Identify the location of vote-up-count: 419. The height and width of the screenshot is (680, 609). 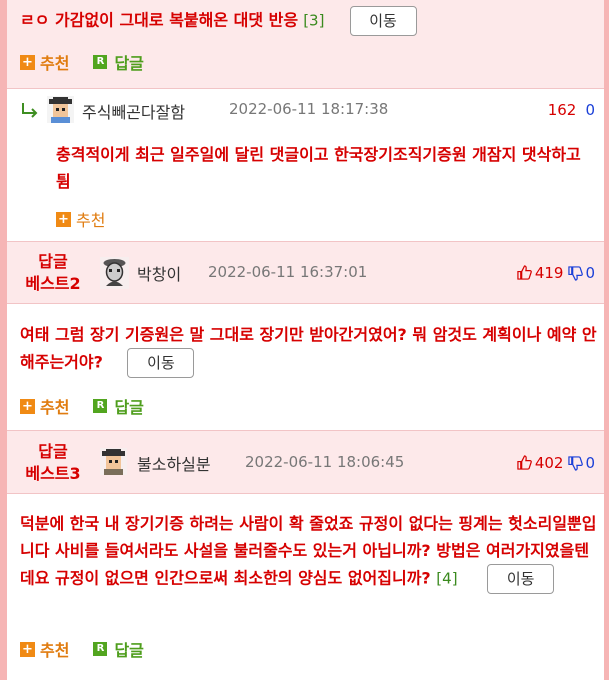
(549, 273).